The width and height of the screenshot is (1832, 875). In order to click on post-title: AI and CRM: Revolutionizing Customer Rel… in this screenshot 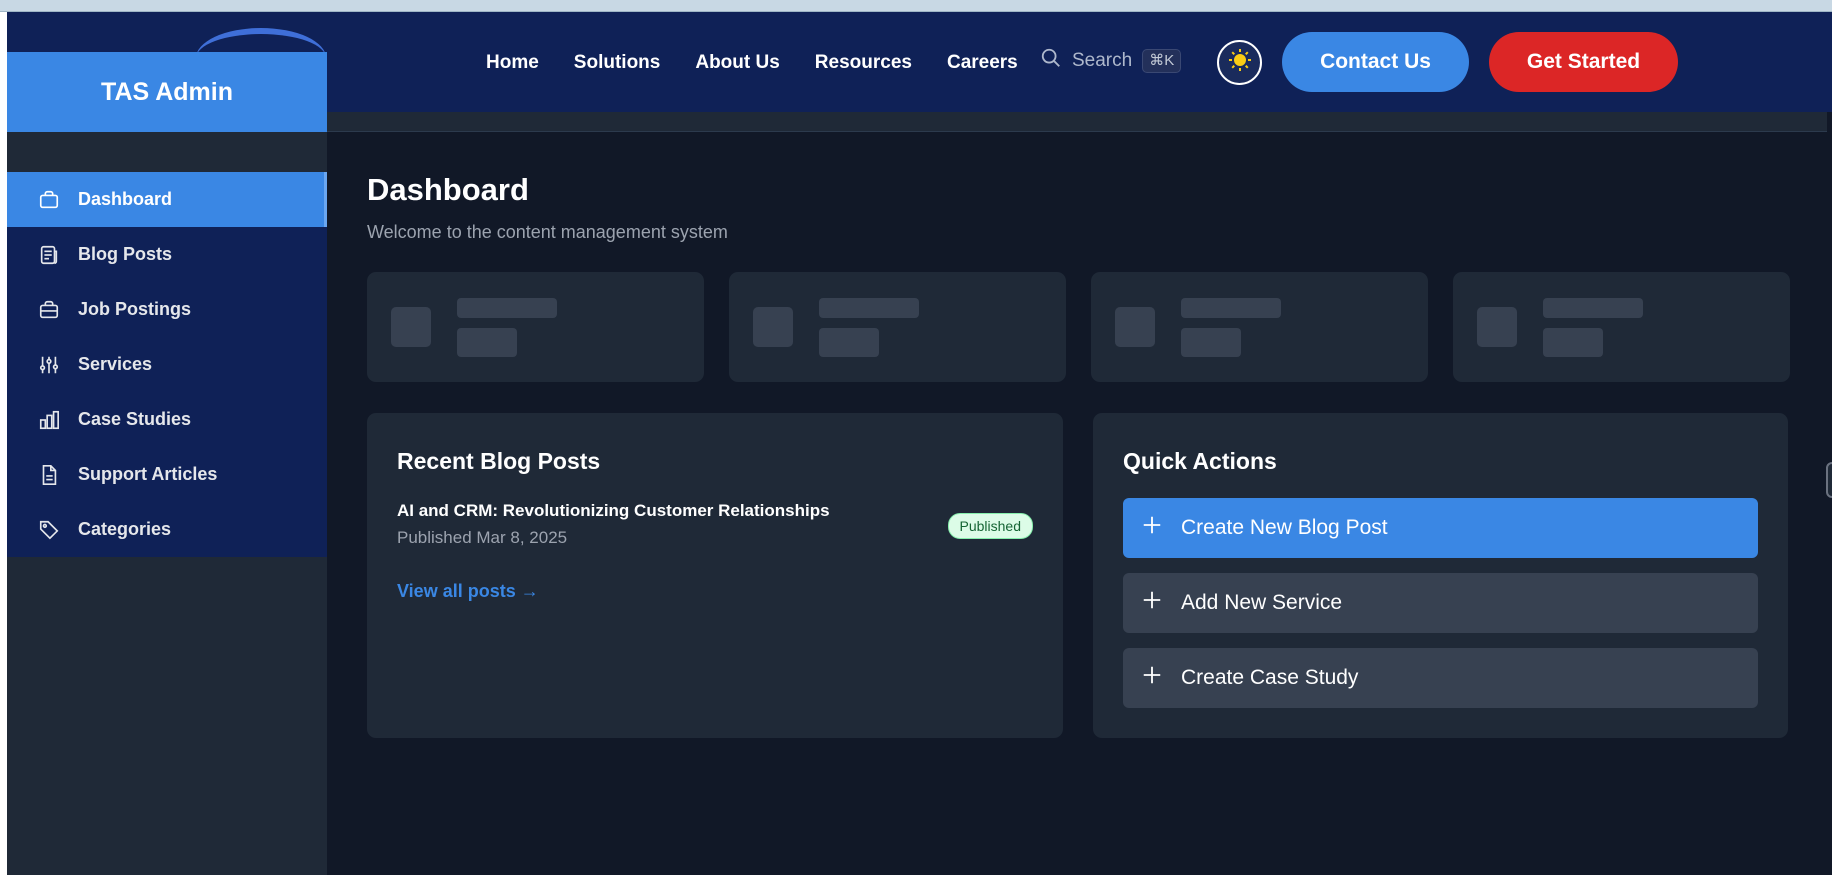, I will do `click(715, 511)`.